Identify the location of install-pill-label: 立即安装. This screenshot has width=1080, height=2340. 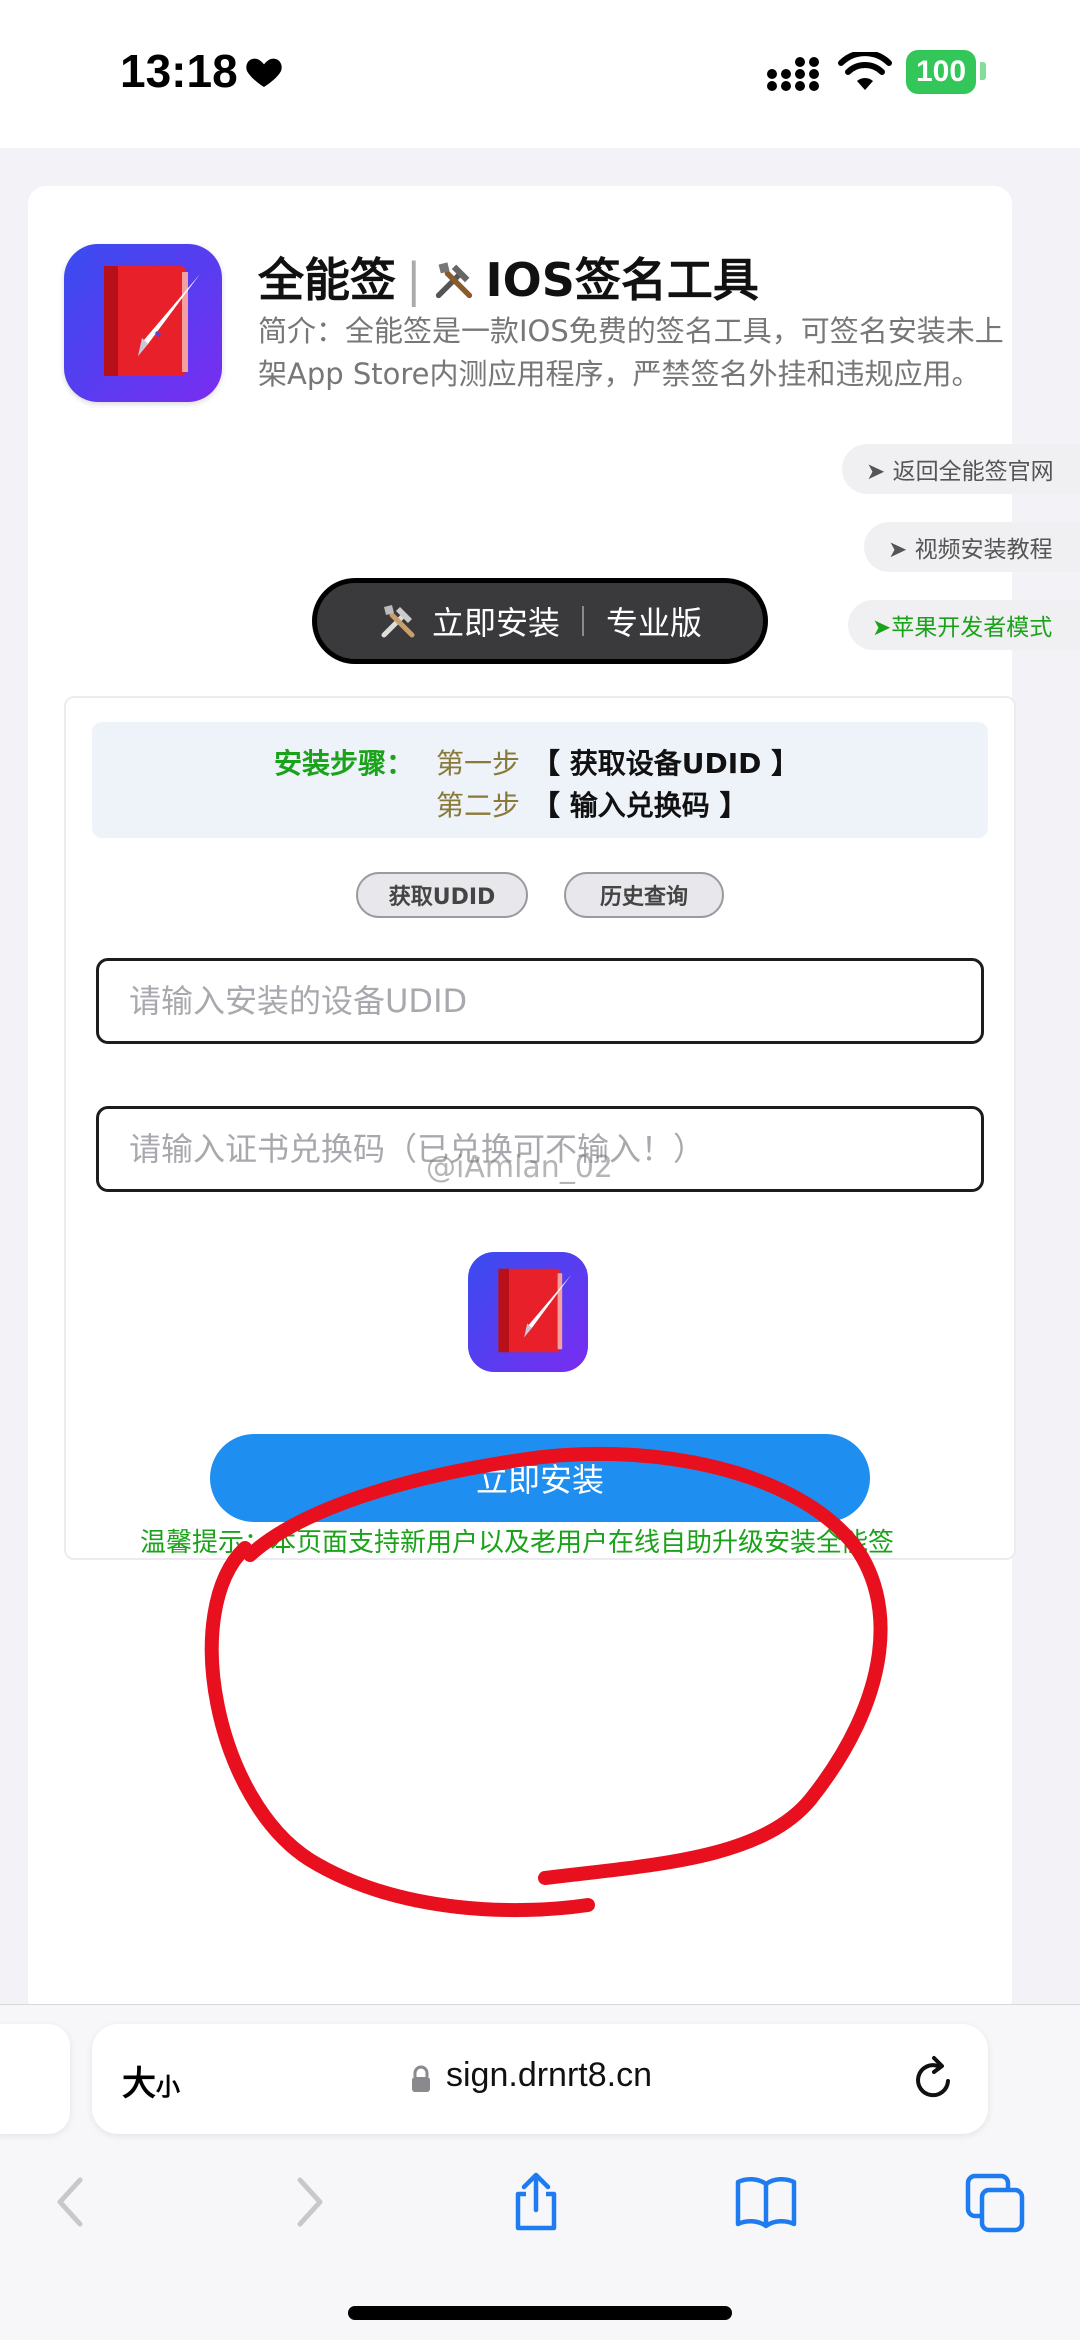
(495, 623).